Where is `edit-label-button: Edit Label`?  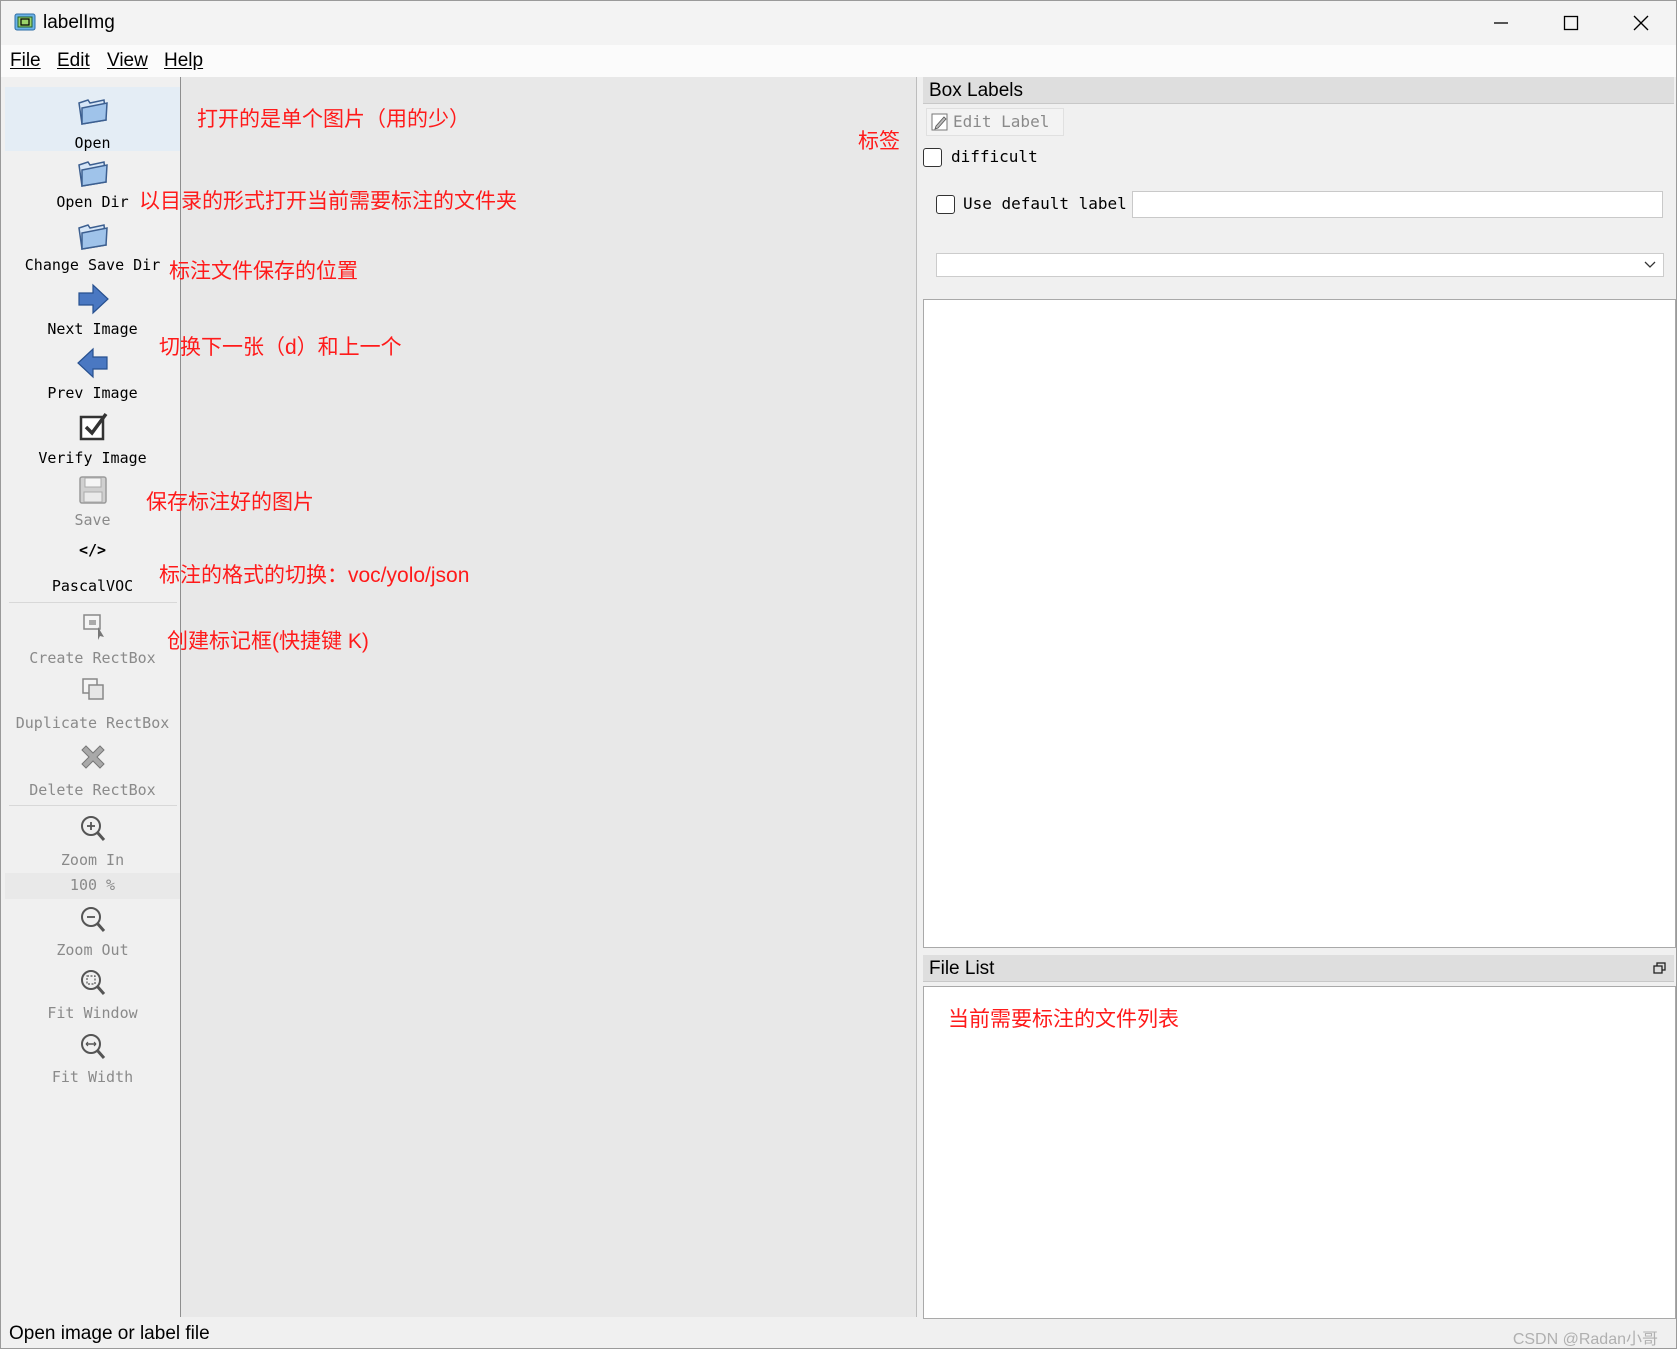
edit-label-button: Edit Label is located at coordinates (995, 122).